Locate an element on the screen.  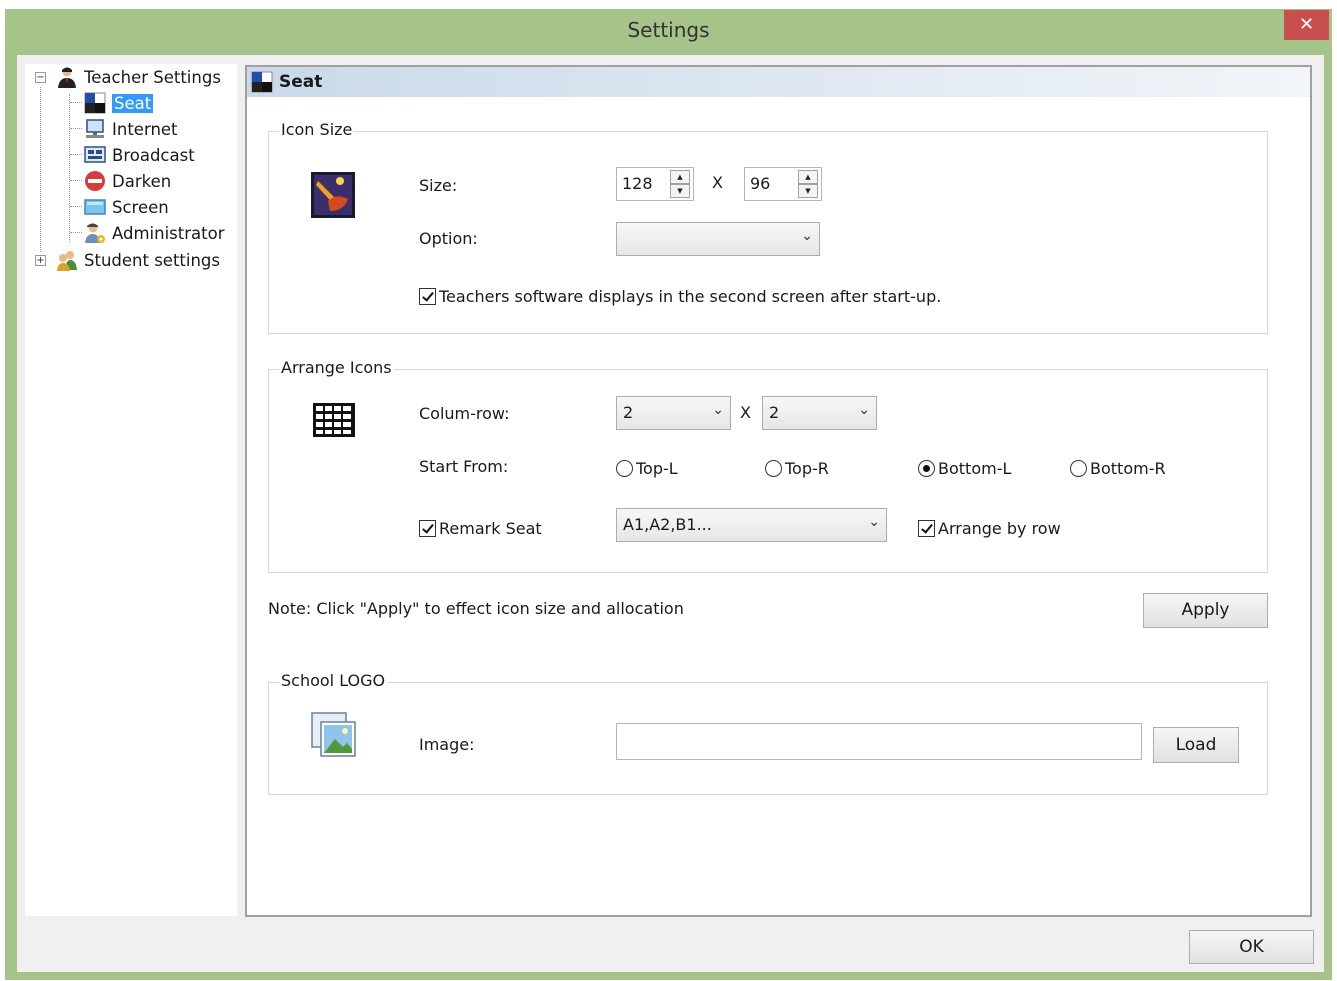
columns-value: 2 is located at coordinates (628, 412).